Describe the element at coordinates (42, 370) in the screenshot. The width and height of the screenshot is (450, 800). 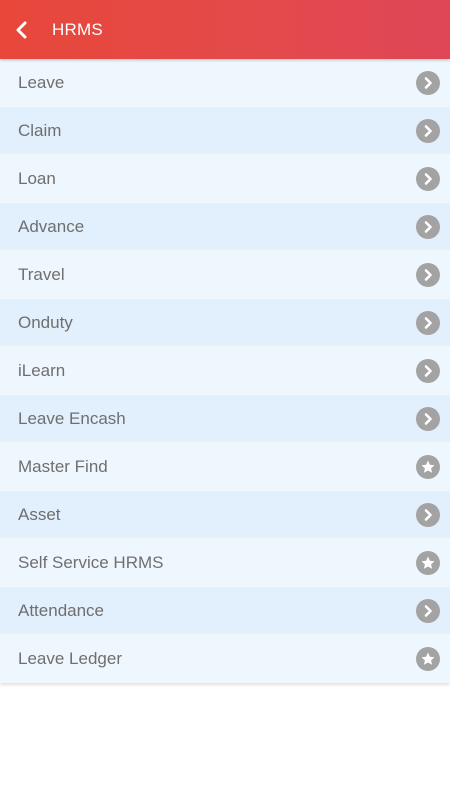
I see `menu-item-label: iLearn` at that location.